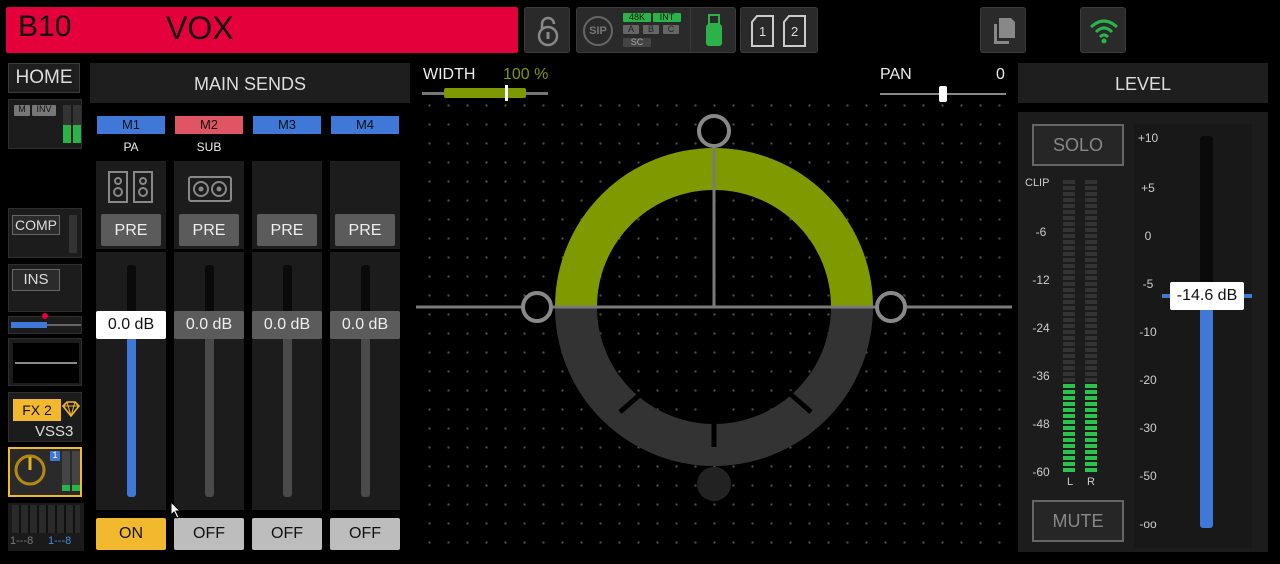 This screenshot has height=564, width=1280. I want to click on channel-name-bar: B10 VOX, so click(262, 30).